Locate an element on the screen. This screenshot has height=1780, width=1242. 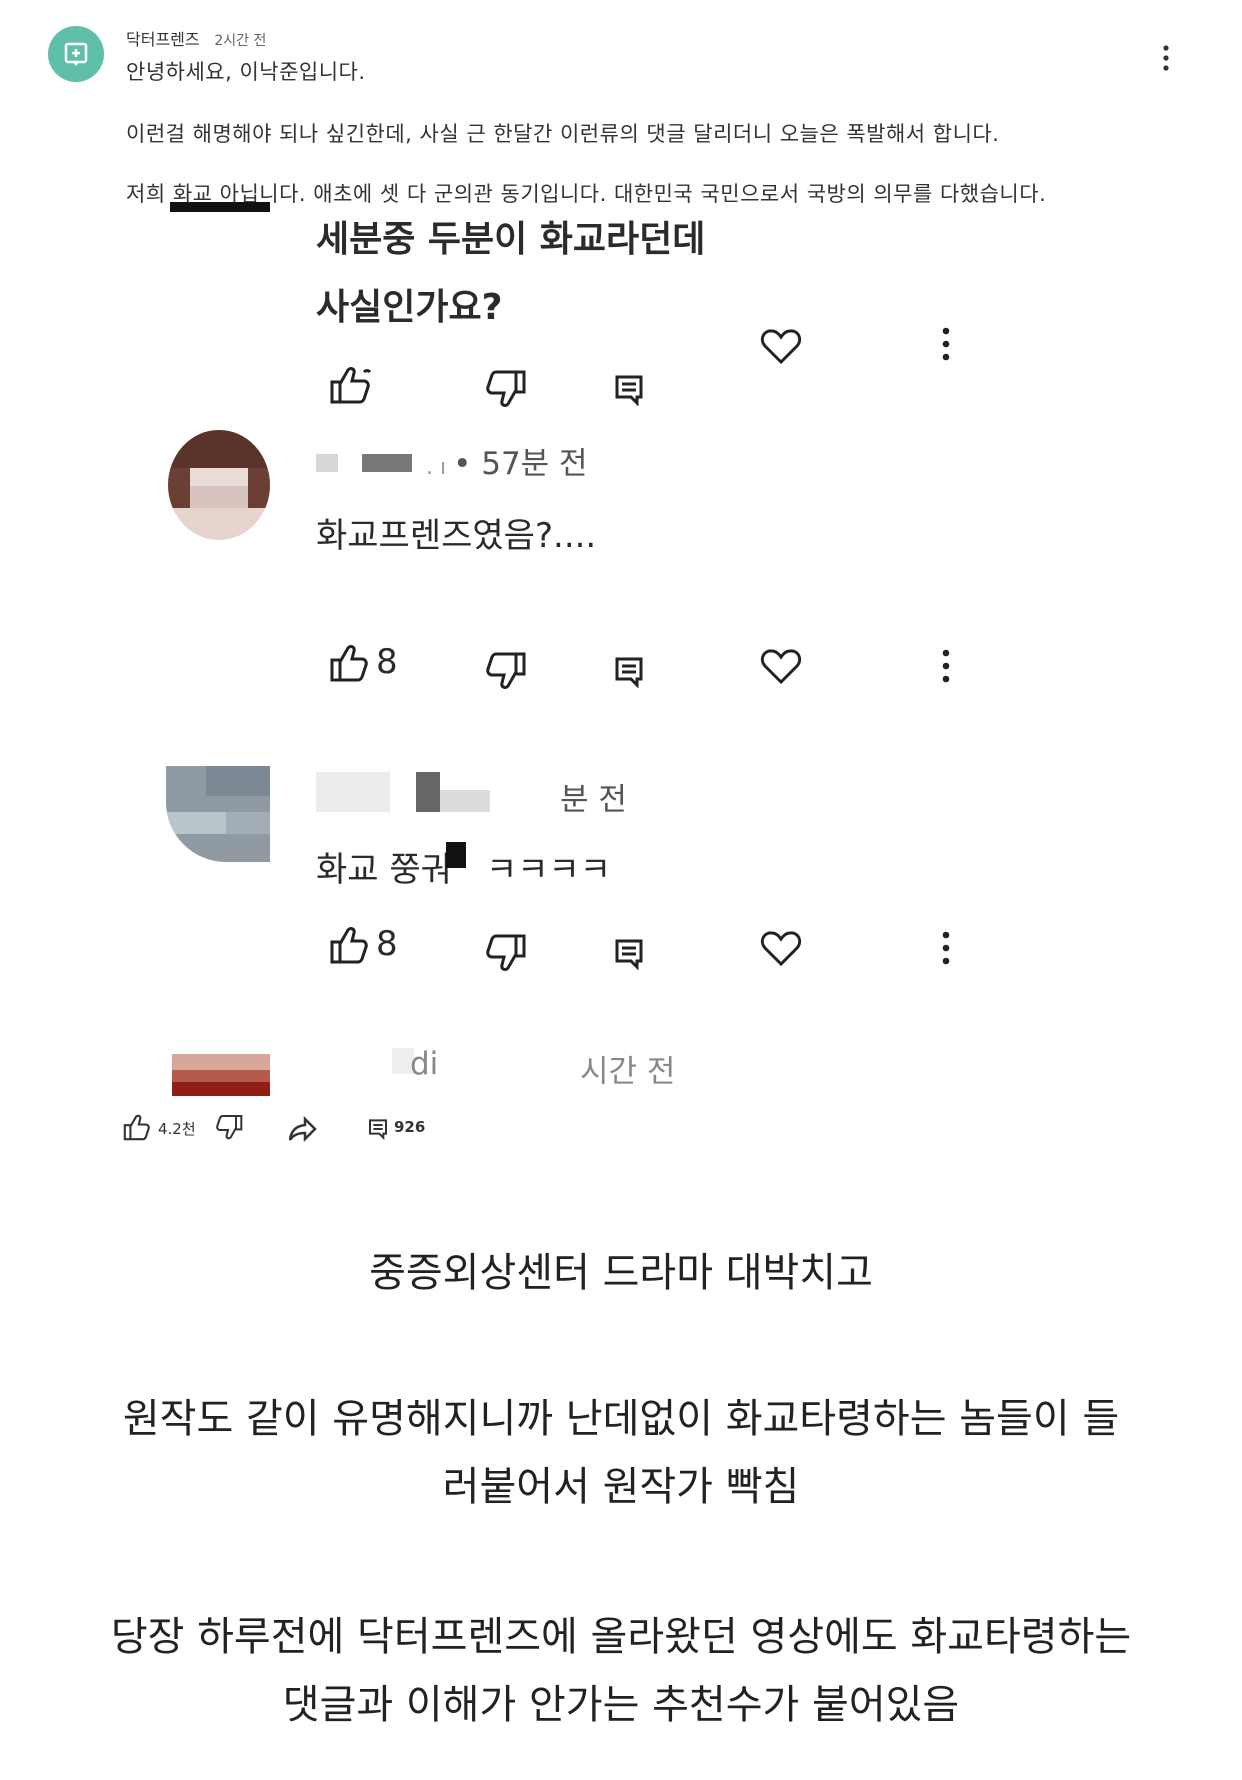
comment-time: 2시간 전 is located at coordinates (240, 41).